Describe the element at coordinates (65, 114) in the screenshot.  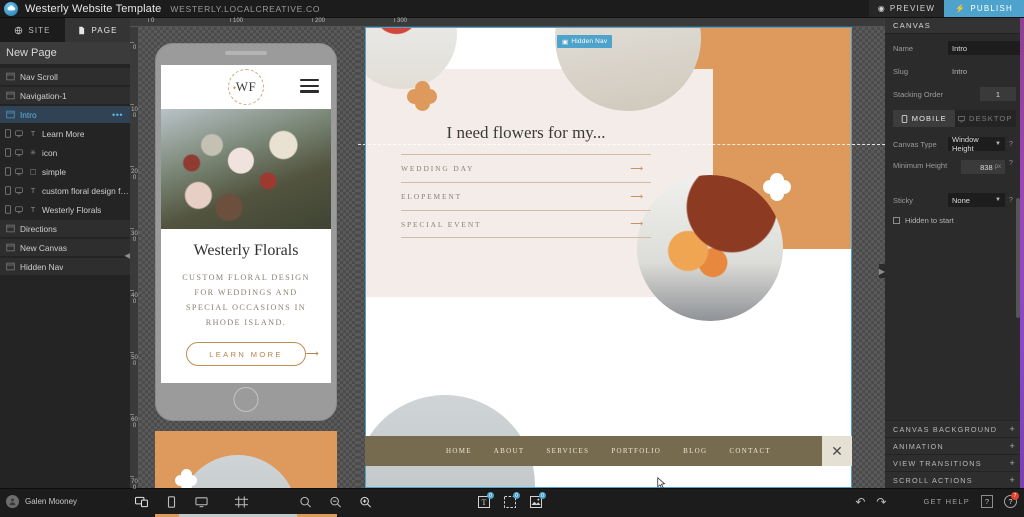
I see `layer-intro: Intro •••` at that location.